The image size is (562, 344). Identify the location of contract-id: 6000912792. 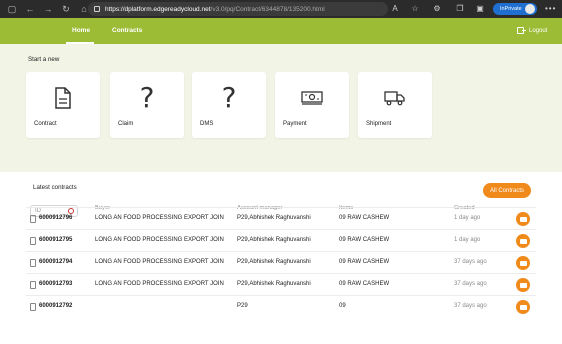
(55, 306).